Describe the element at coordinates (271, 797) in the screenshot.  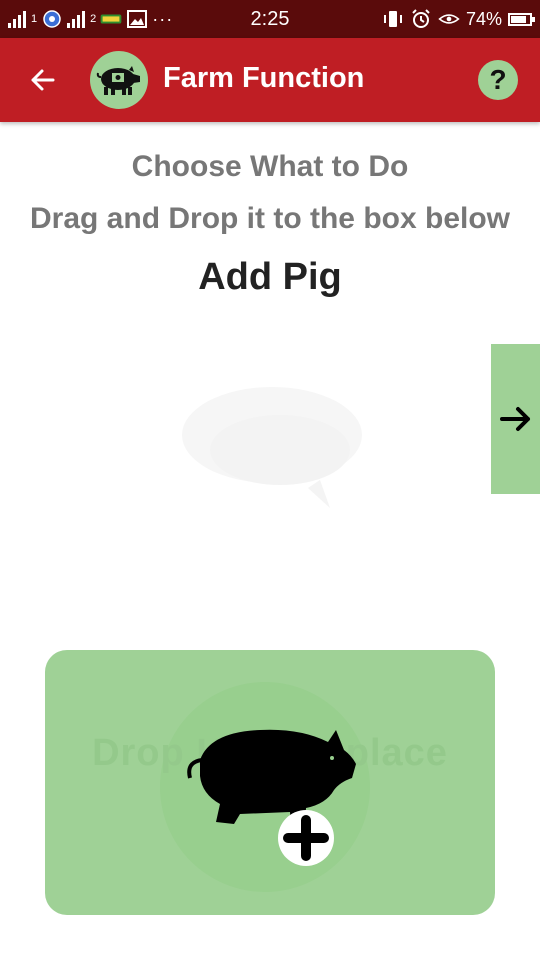
I see `pig-add-icon` at that location.